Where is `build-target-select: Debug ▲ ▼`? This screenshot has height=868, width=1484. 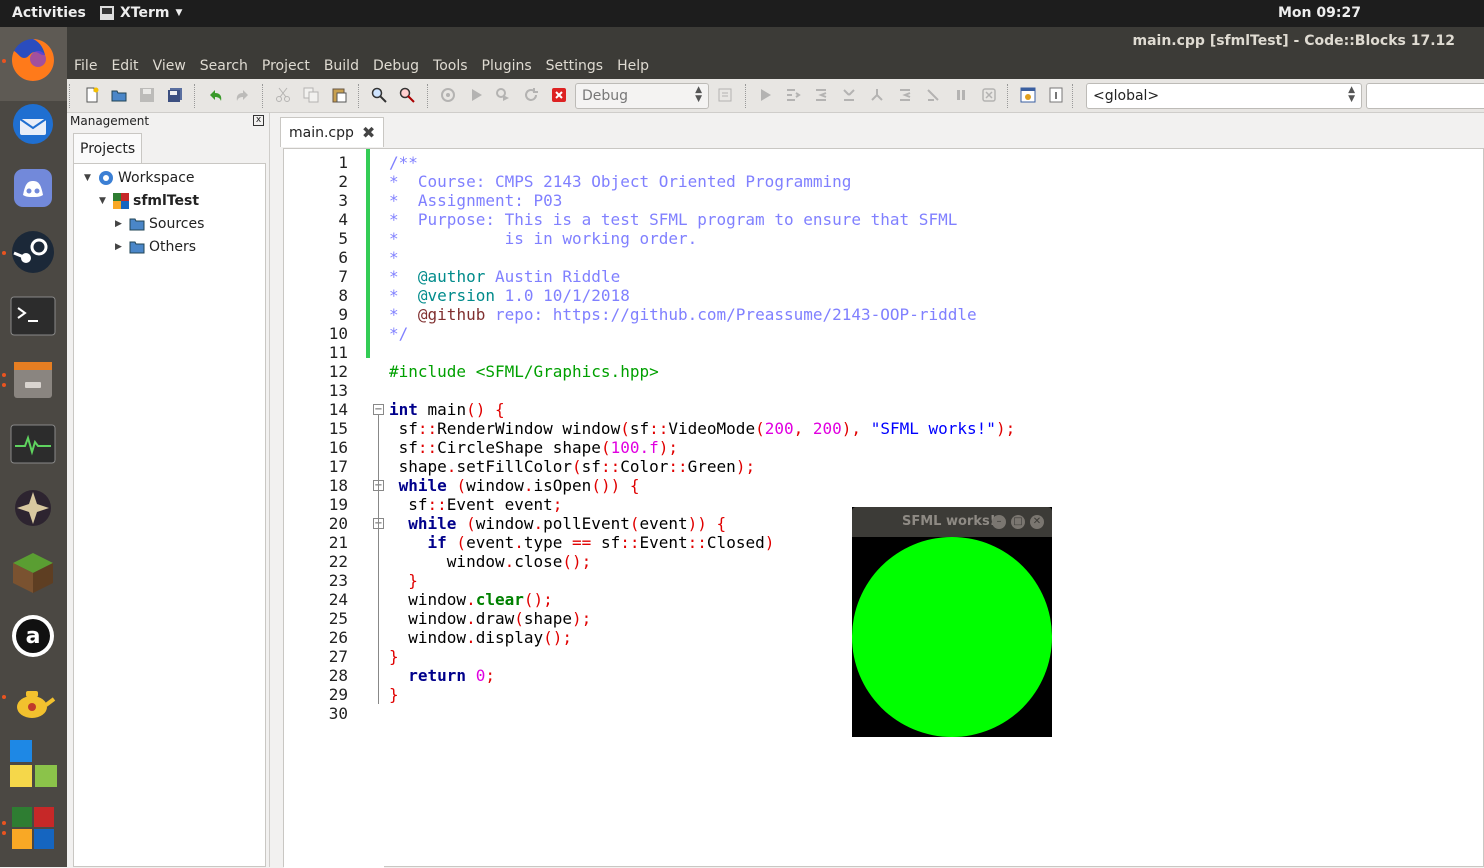
build-target-select: Debug ▲ ▼ is located at coordinates (642, 96).